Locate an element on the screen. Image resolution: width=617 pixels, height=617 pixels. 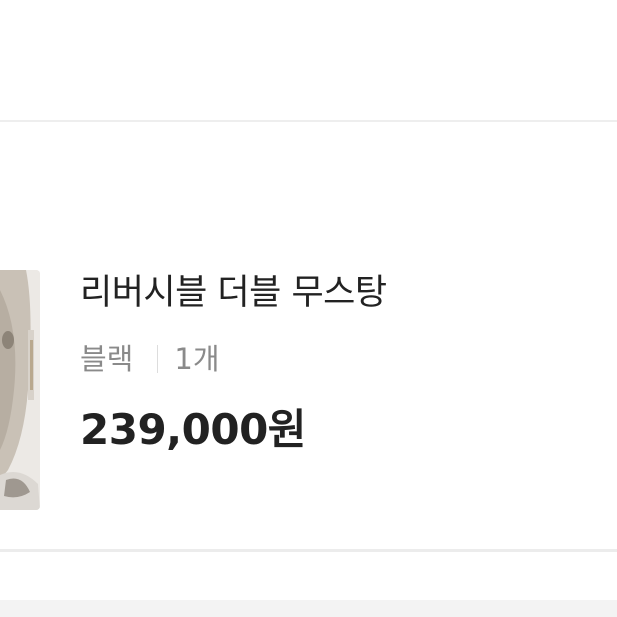
product-photo-icon is located at coordinates (20, 390).